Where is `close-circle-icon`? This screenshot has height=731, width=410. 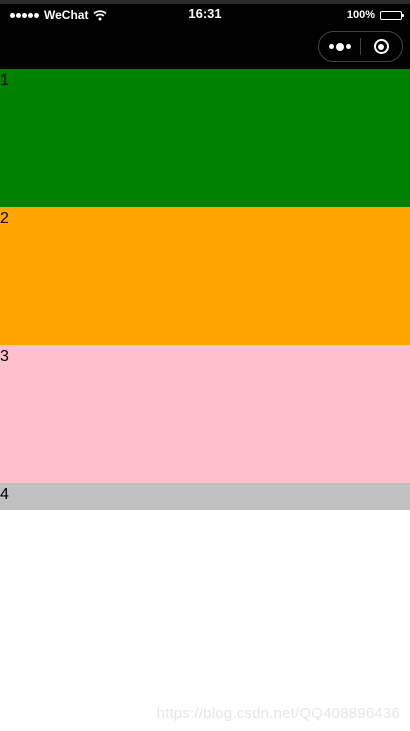
close-circle-icon is located at coordinates (381, 46).